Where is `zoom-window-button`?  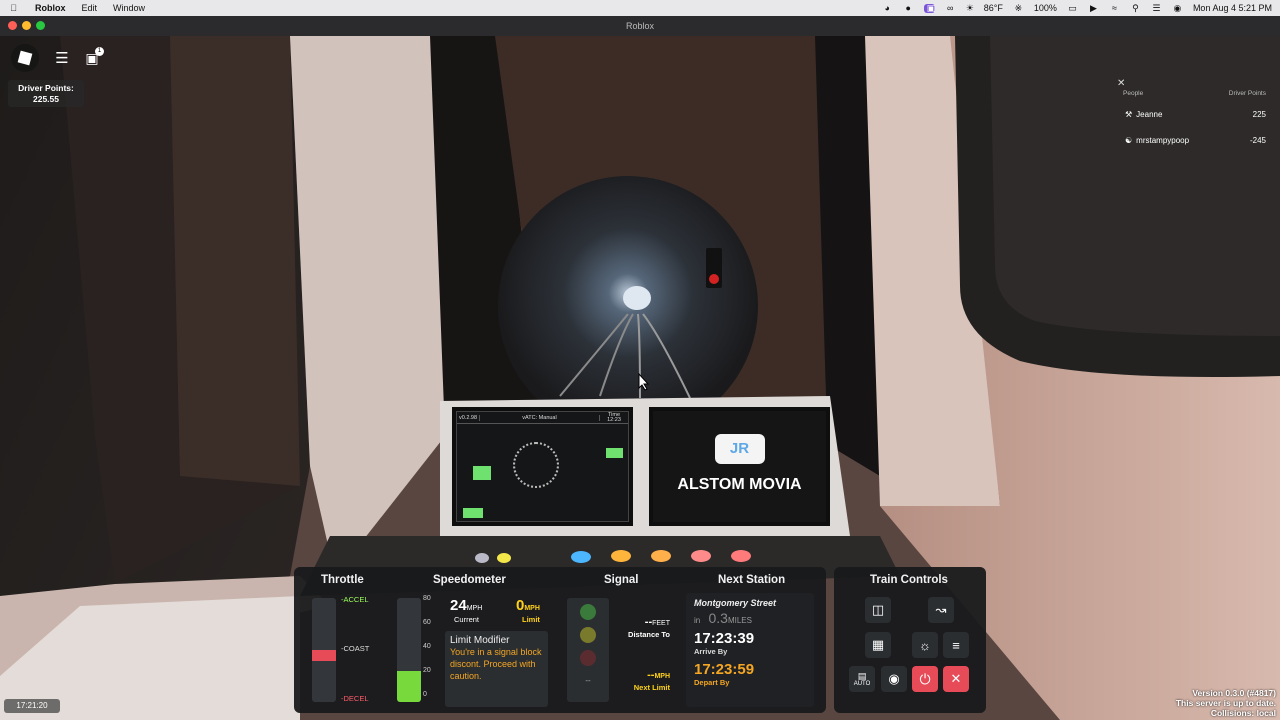 zoom-window-button is located at coordinates (40, 25).